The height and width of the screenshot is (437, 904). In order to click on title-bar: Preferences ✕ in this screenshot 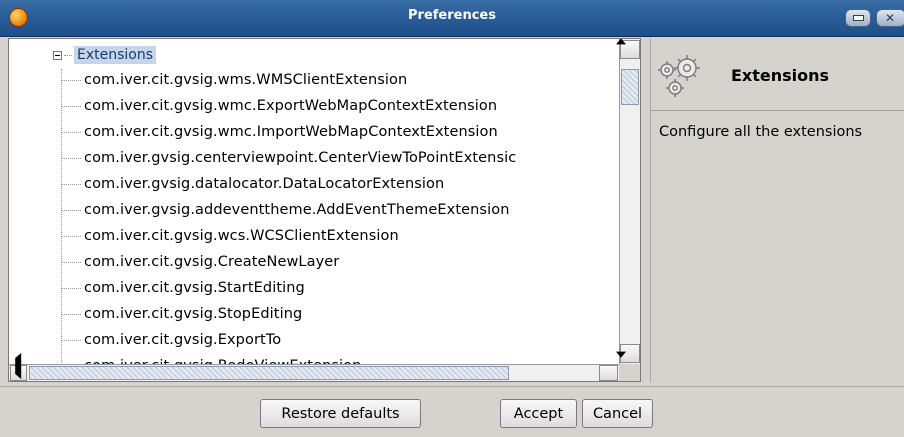, I will do `click(452, 18)`.